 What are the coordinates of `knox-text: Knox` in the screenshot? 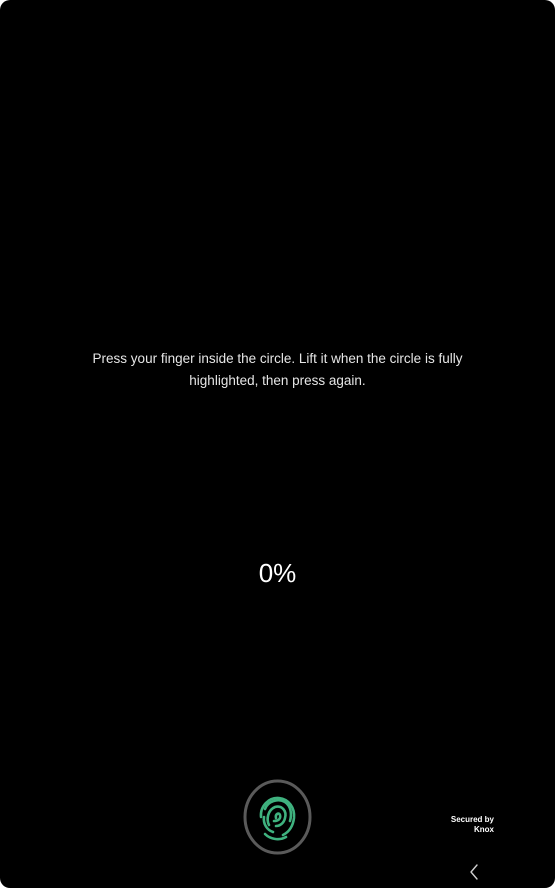 It's located at (484, 829).